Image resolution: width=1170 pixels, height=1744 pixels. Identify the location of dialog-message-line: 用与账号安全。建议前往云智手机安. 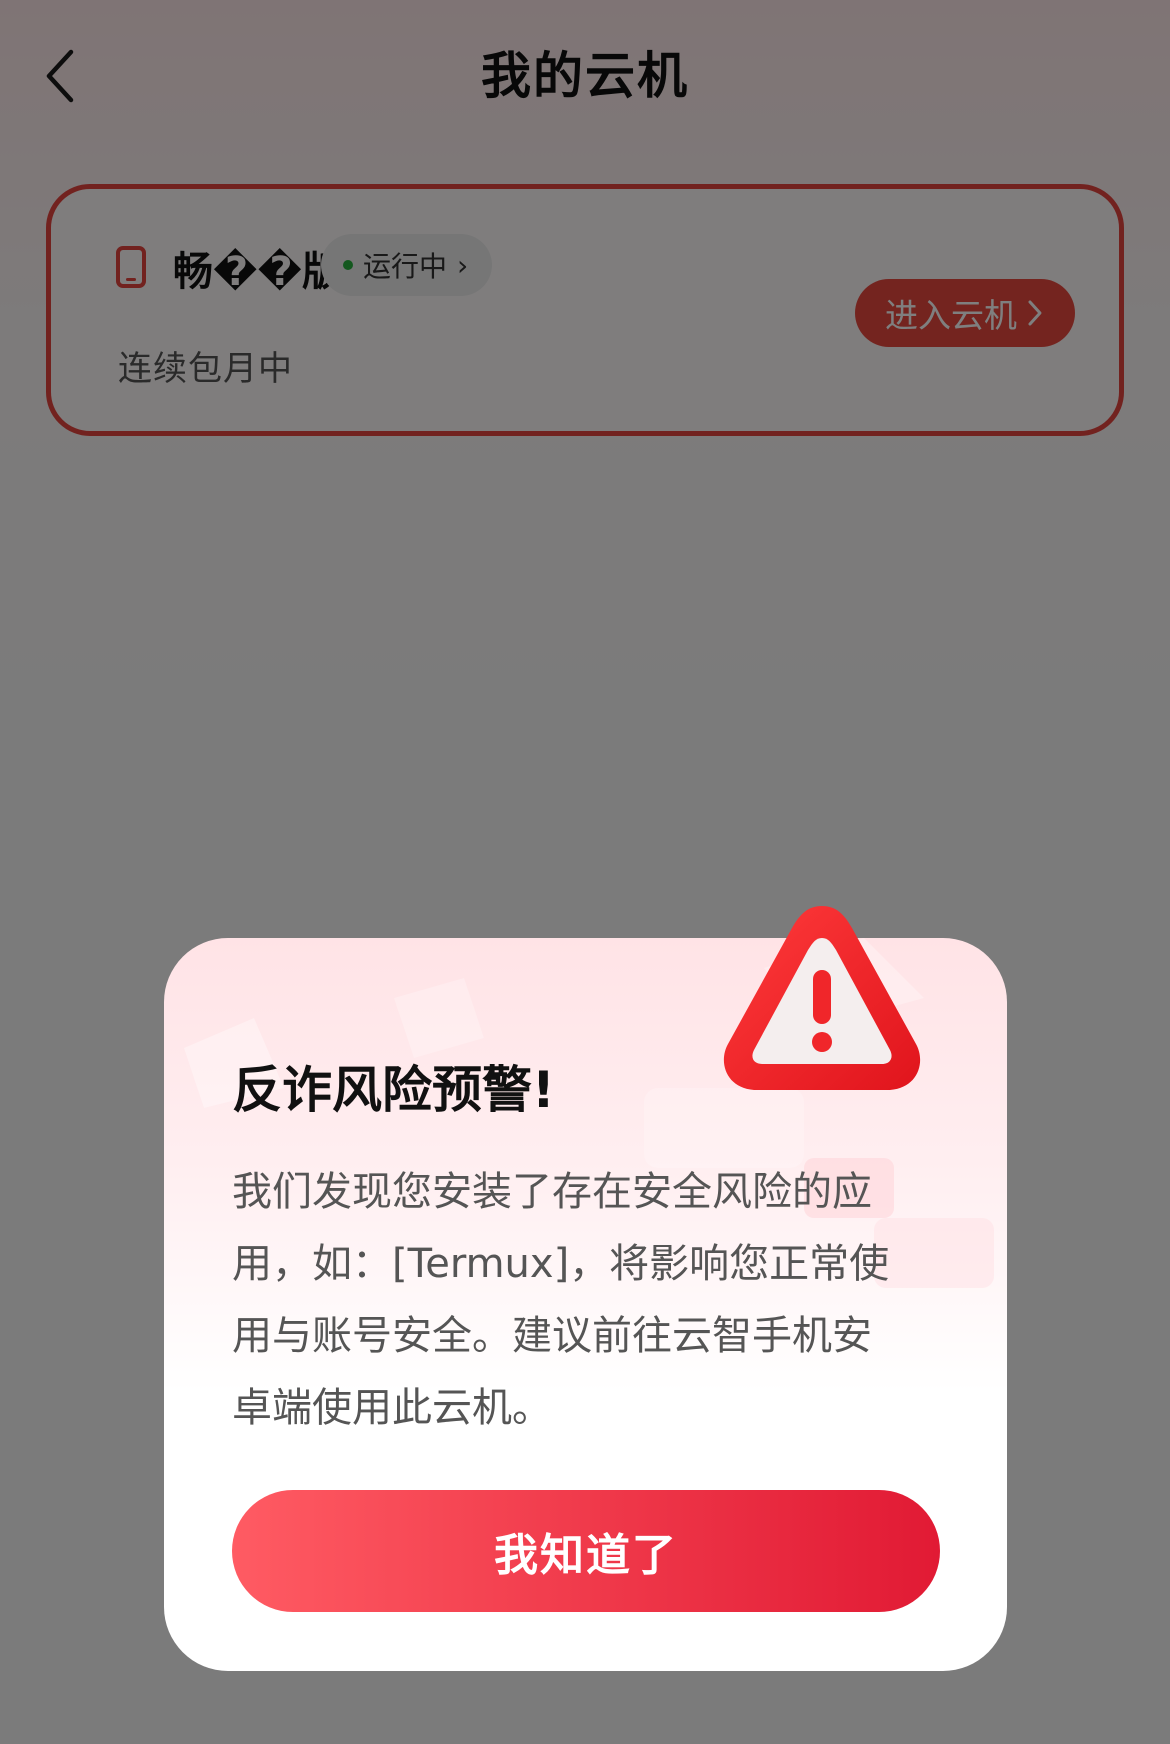
(552, 1336).